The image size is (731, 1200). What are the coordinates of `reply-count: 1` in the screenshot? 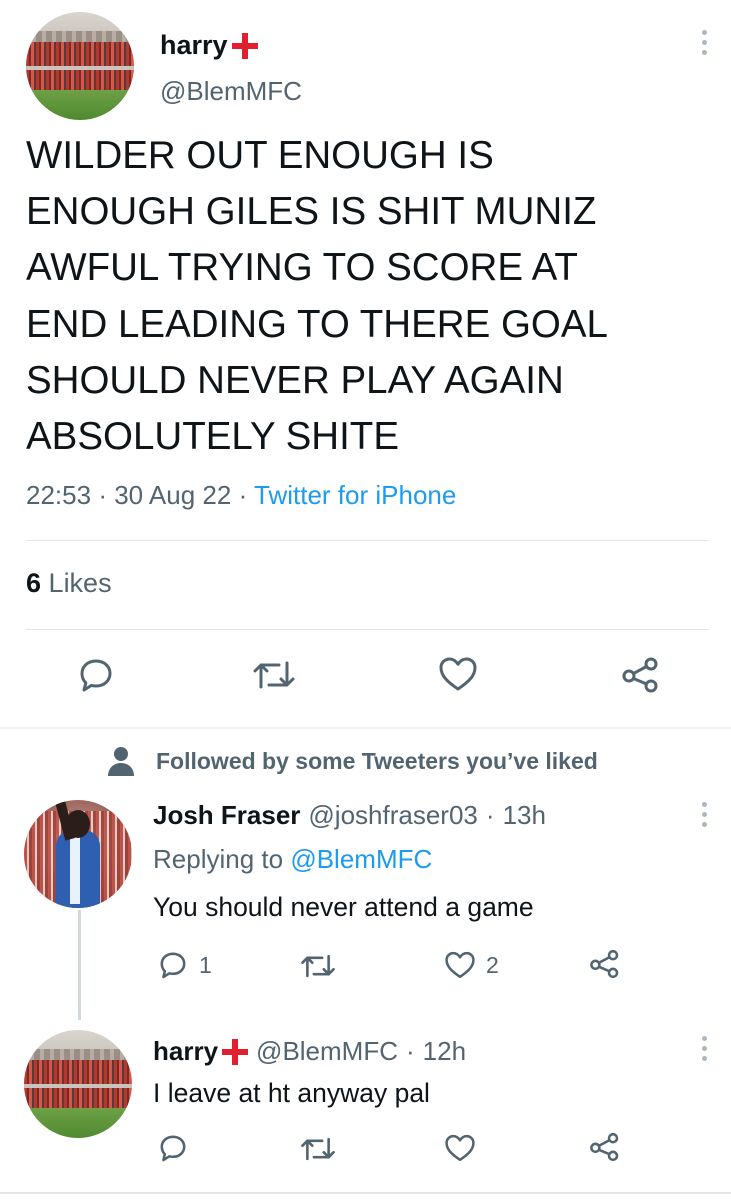 It's located at (205, 964).